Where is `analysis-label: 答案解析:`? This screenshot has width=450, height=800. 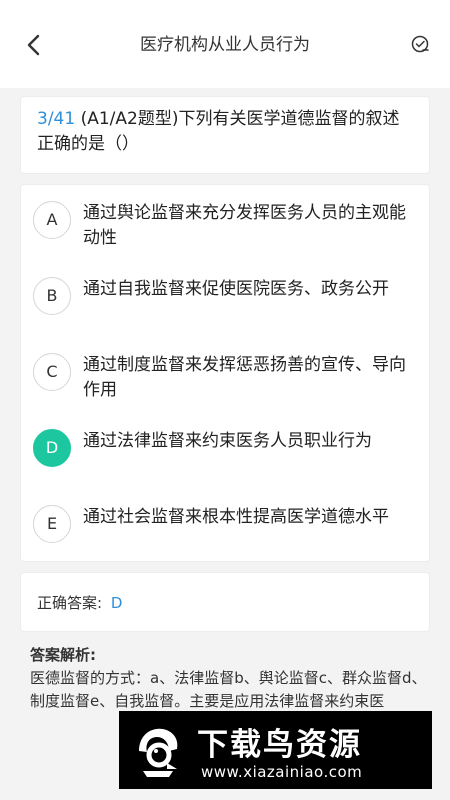 analysis-label: 答案解析: is located at coordinates (63, 655).